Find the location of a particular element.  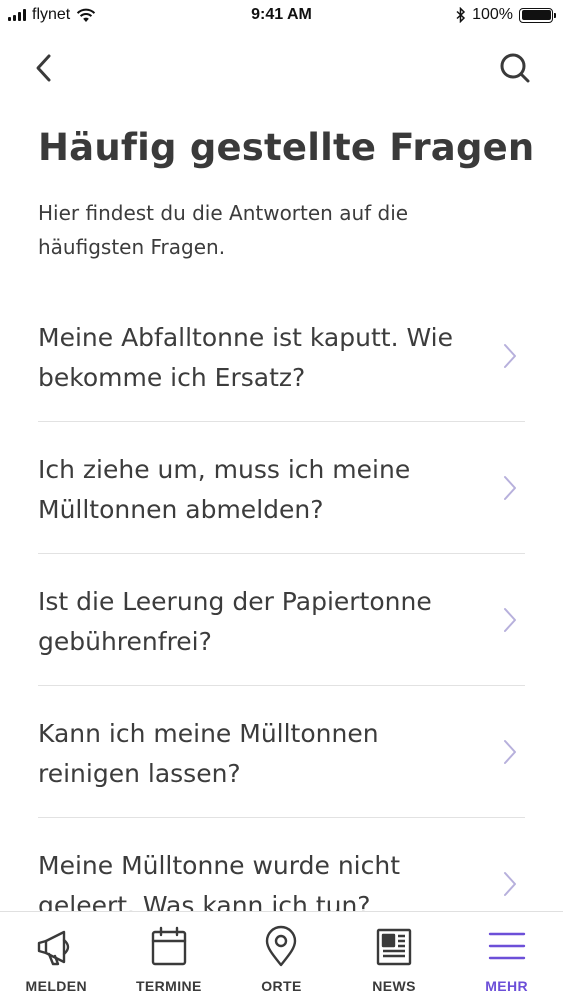

status-right: 100% is located at coordinates (506, 15).